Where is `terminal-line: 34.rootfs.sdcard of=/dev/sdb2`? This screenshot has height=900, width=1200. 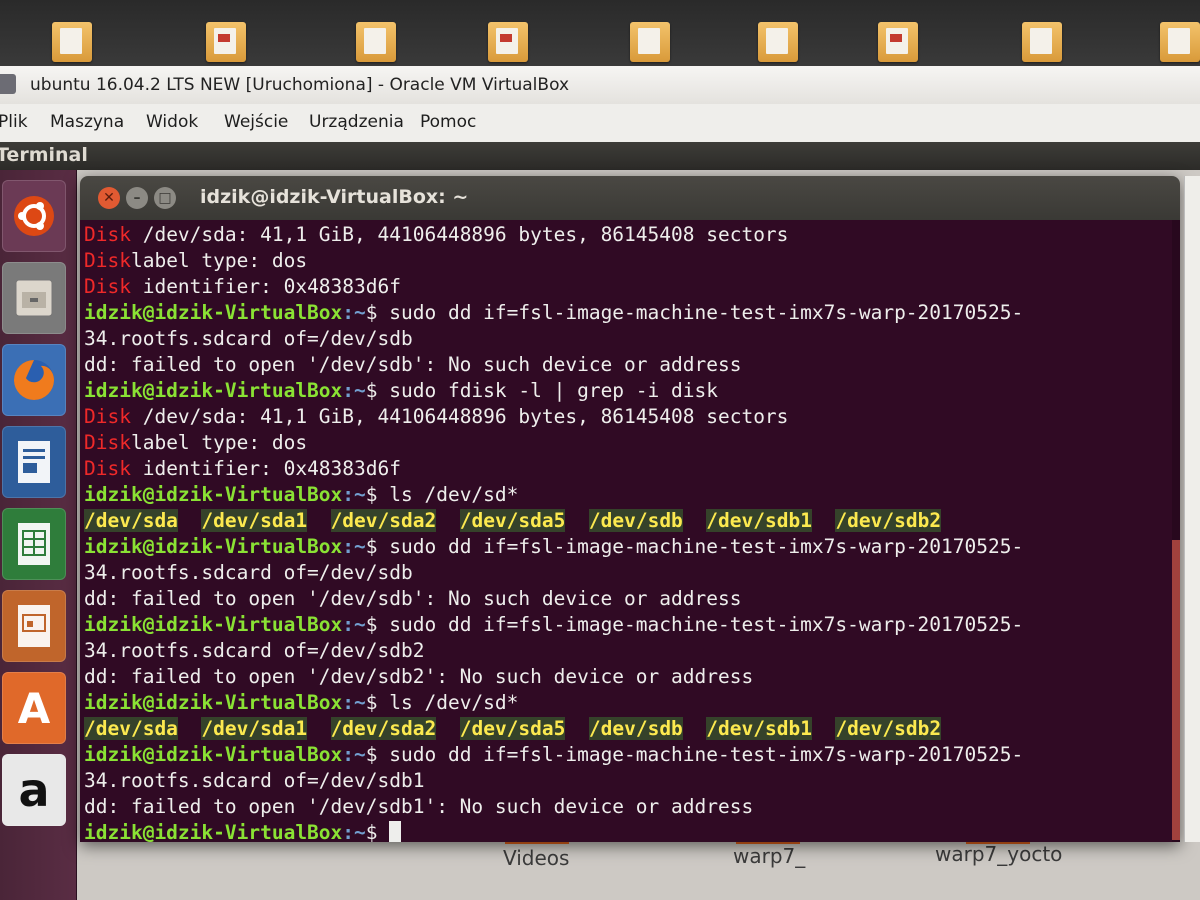
terminal-line: 34.rootfs.sdcard of=/dev/sdb2 is located at coordinates (632, 651).